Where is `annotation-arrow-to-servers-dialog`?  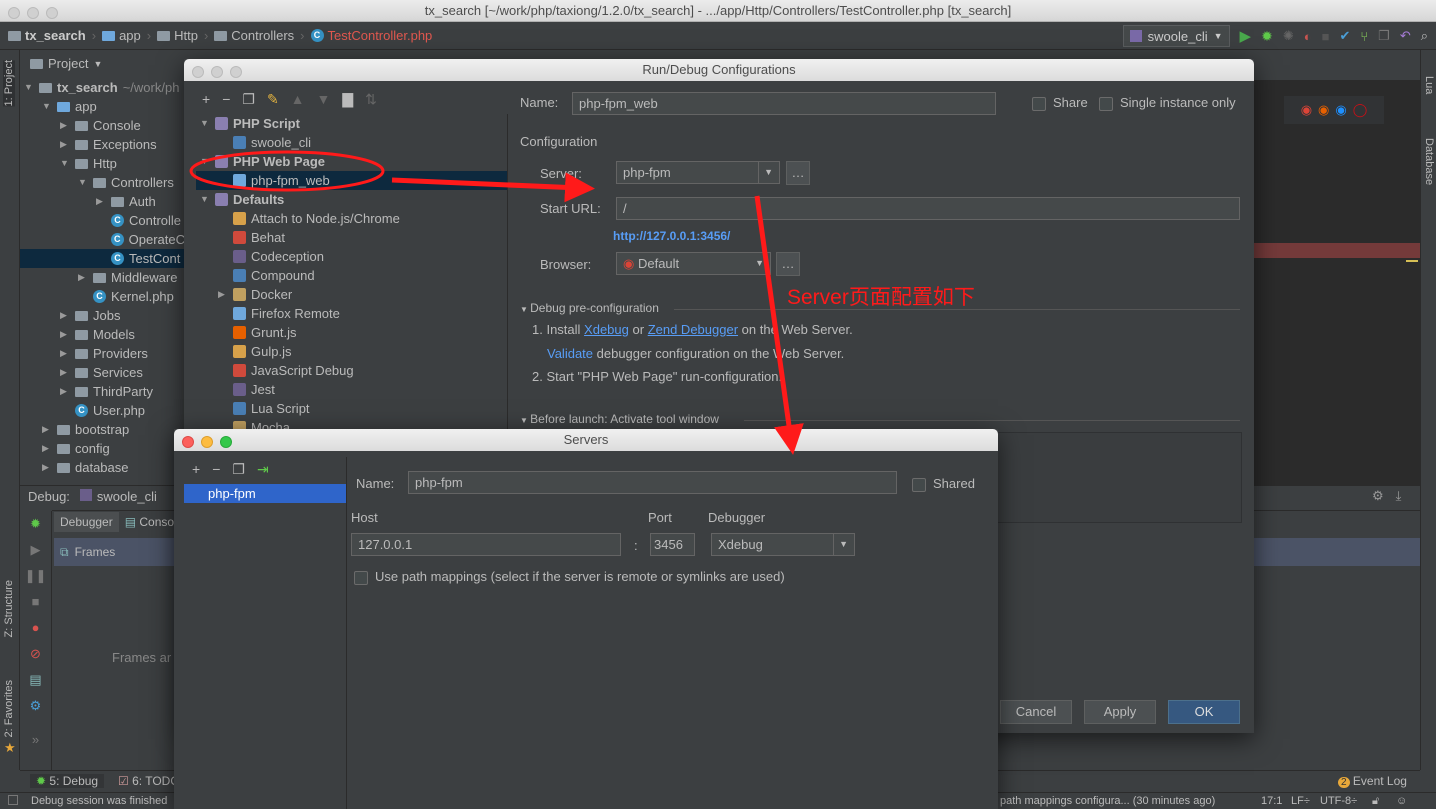
annotation-arrow-to-servers-dialog is located at coordinates (779, 325).